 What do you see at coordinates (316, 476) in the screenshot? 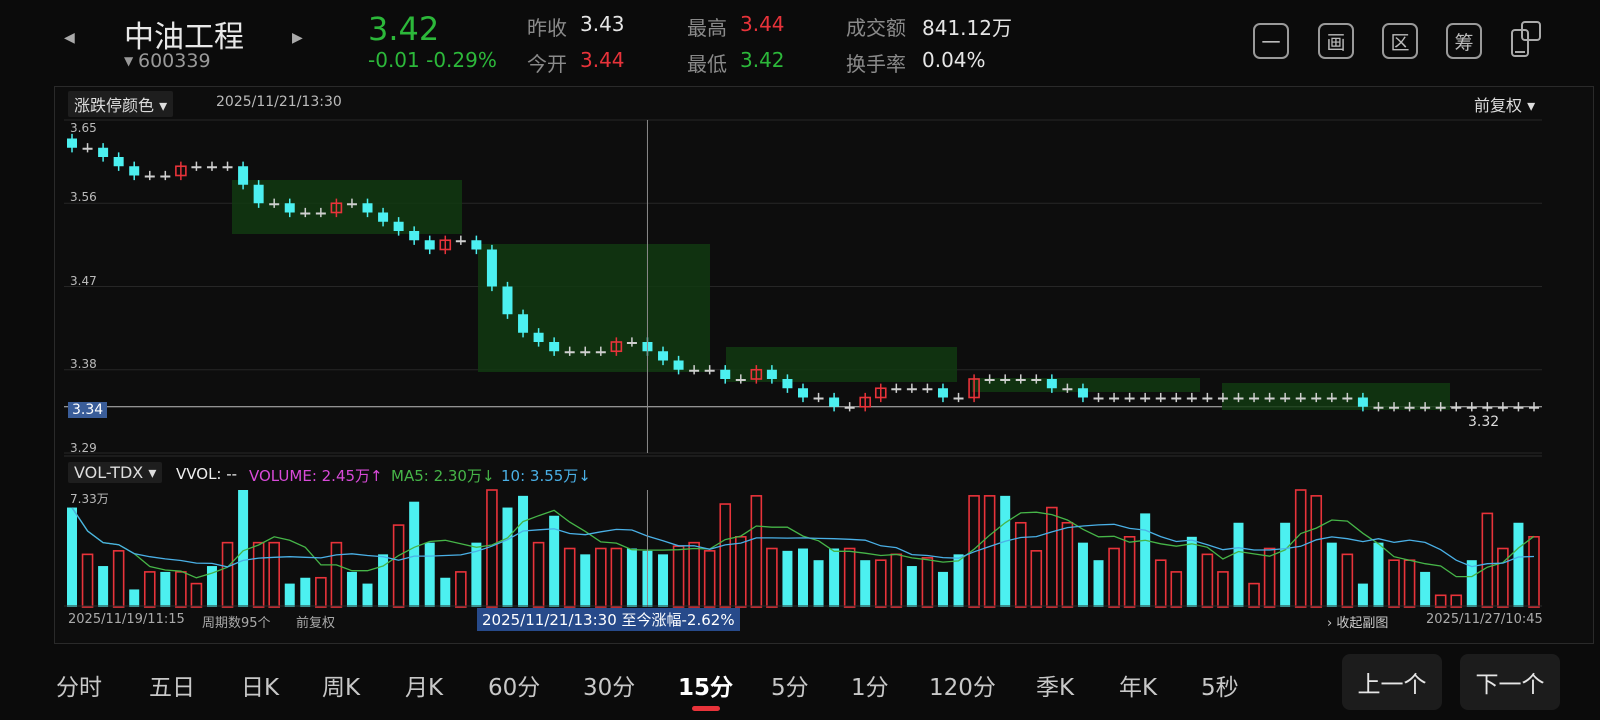
I see `volume-value: VOLUME: 2.45万↑` at bounding box center [316, 476].